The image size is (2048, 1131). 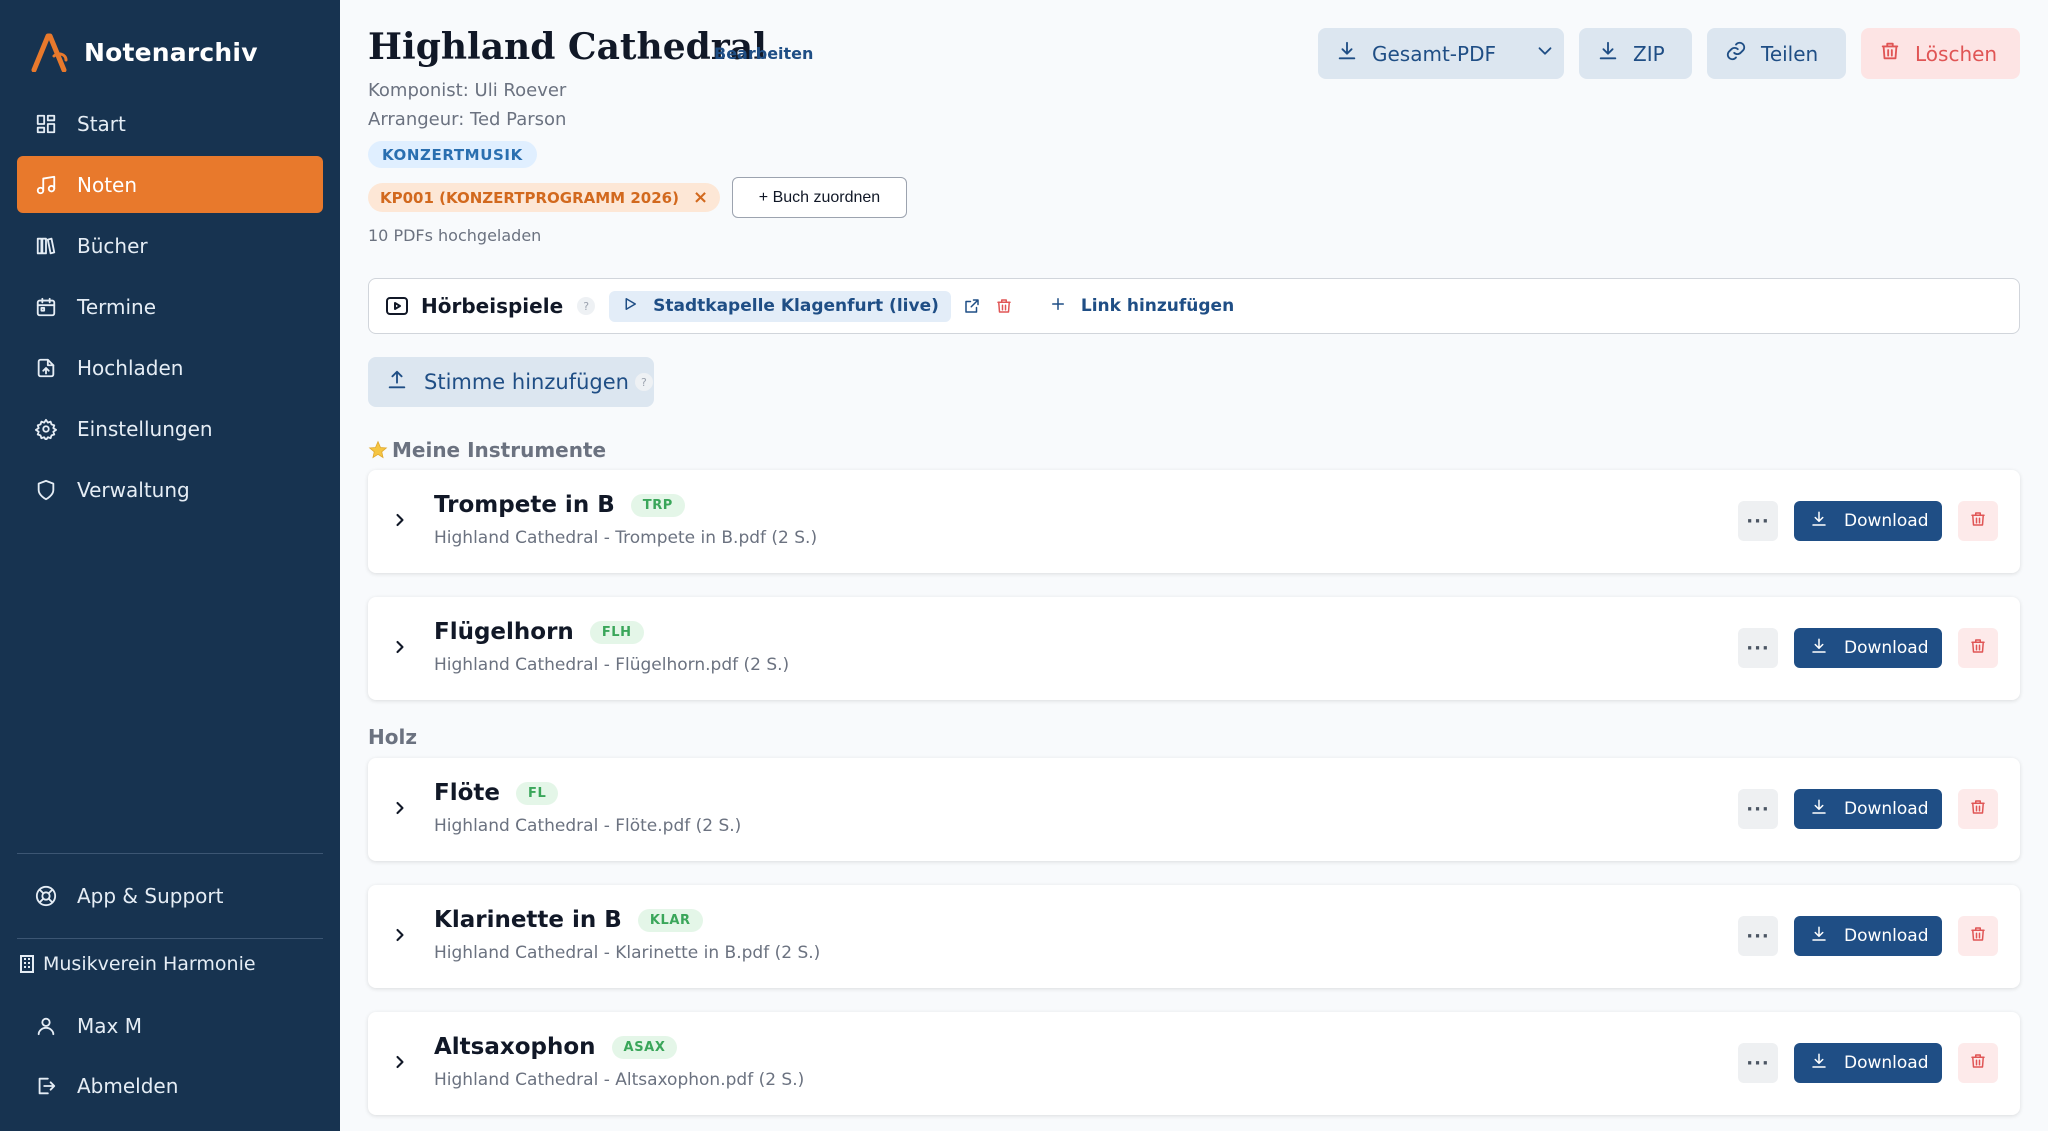 What do you see at coordinates (1790, 53) in the screenshot?
I see `button-label: Teilen` at bounding box center [1790, 53].